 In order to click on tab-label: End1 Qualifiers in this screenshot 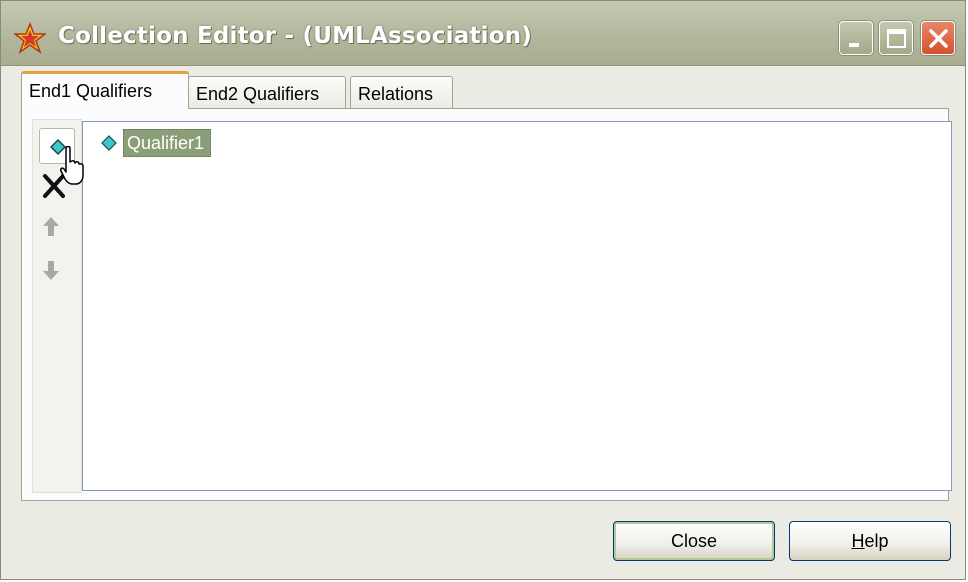, I will do `click(91, 91)`.